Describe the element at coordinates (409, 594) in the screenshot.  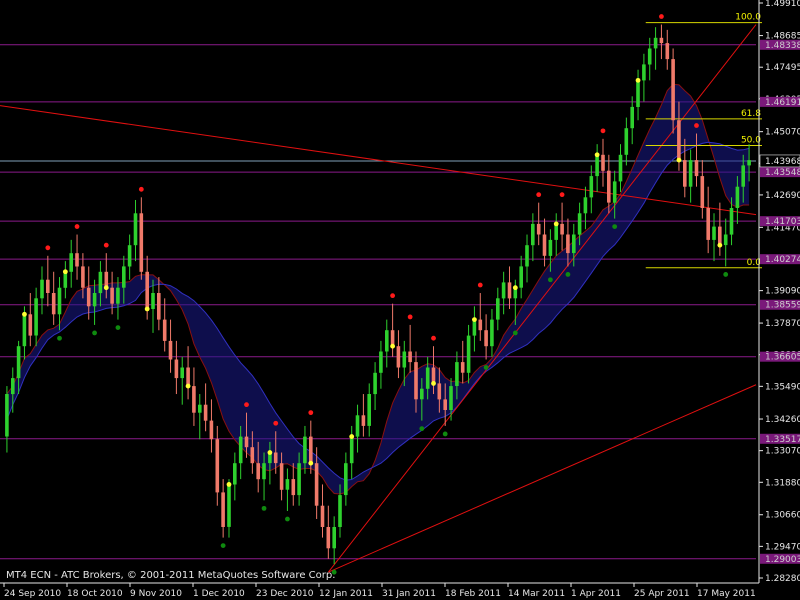
I see `x-tick-label: 31 Jan 2011` at that location.